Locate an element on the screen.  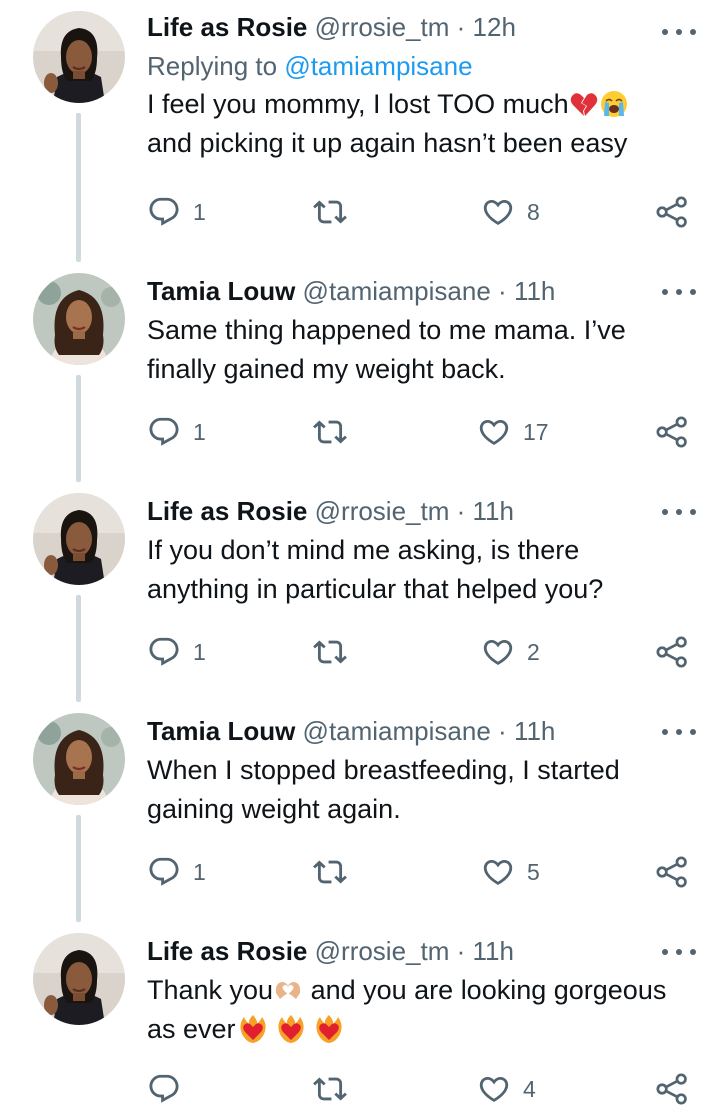
broken-heart-emoji is located at coordinates (584, 104).